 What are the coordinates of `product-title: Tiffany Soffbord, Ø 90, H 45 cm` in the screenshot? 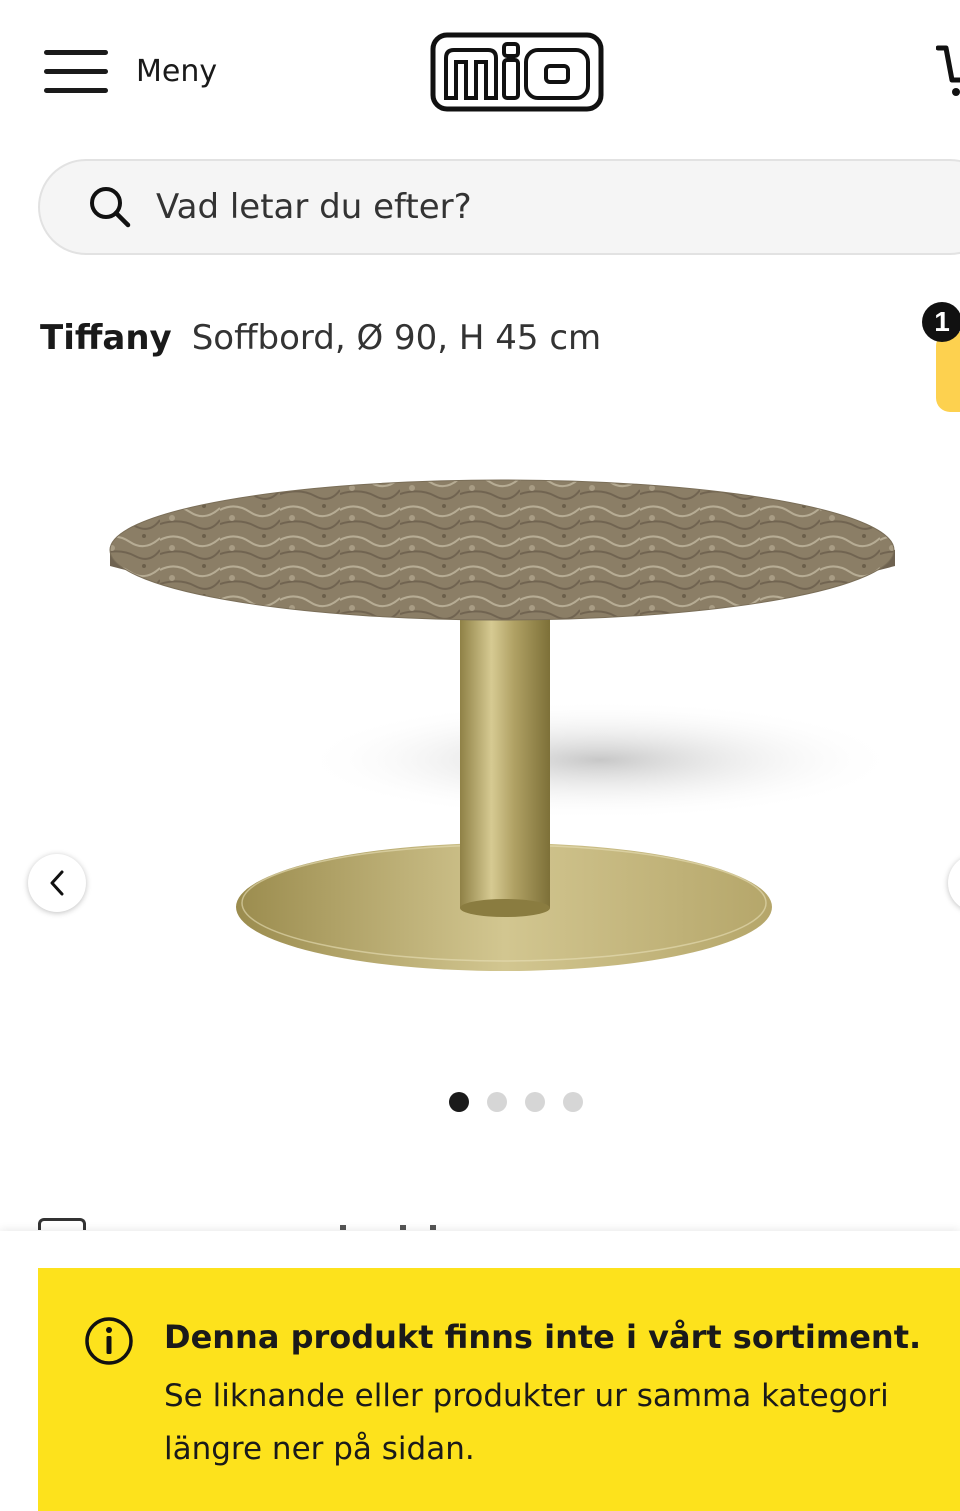 It's located at (320, 338).